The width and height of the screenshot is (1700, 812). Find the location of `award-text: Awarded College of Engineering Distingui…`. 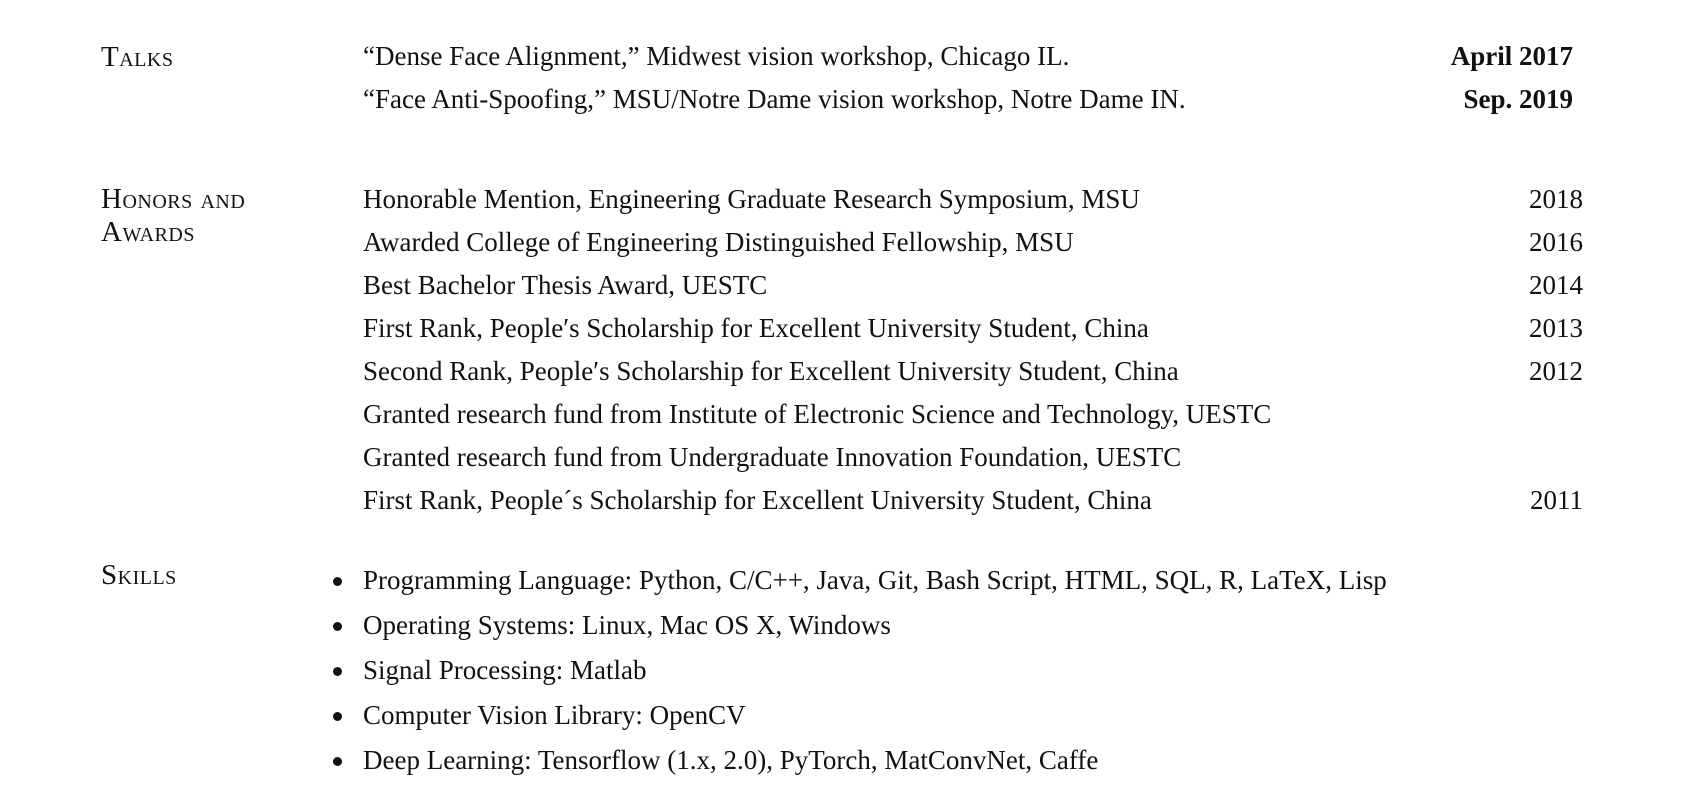

award-text: Awarded College of Engineering Distingui… is located at coordinates (718, 242).